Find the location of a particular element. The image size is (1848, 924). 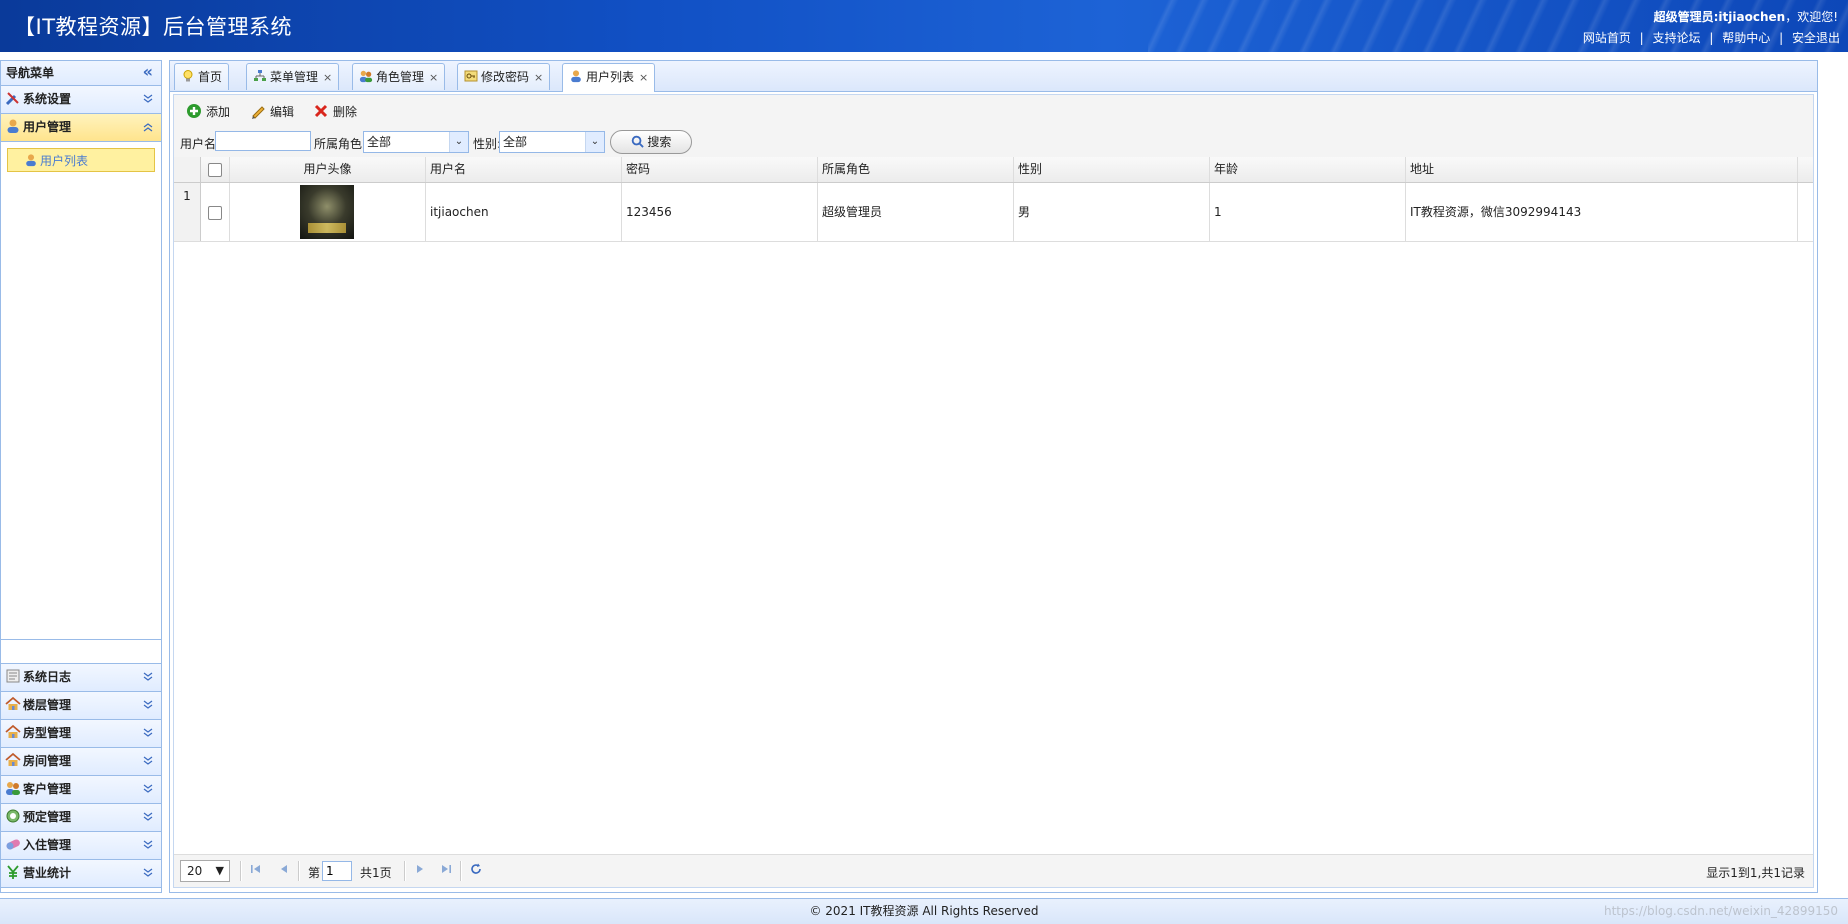

sidebar-title-label: 导航菜单 is located at coordinates (30, 73).